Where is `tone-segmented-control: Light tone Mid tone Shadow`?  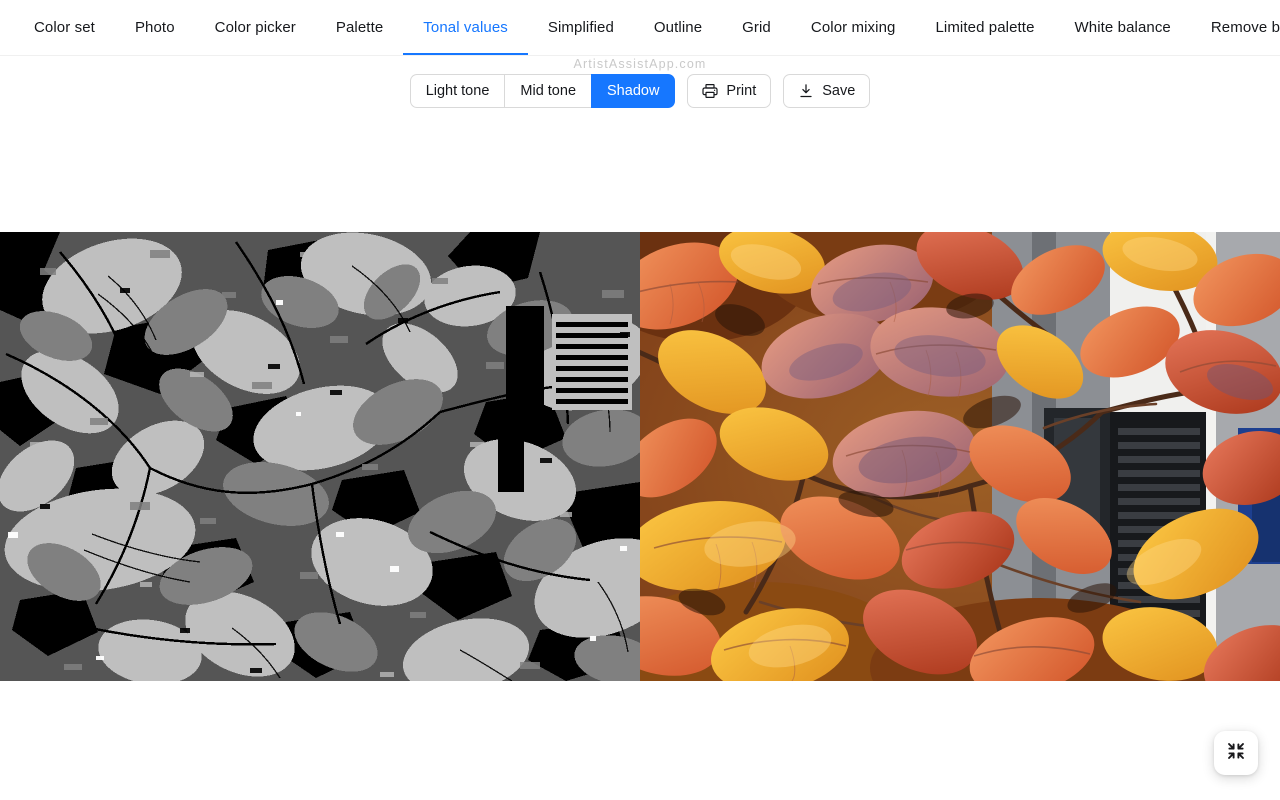 tone-segmented-control: Light tone Mid tone Shadow is located at coordinates (542, 91).